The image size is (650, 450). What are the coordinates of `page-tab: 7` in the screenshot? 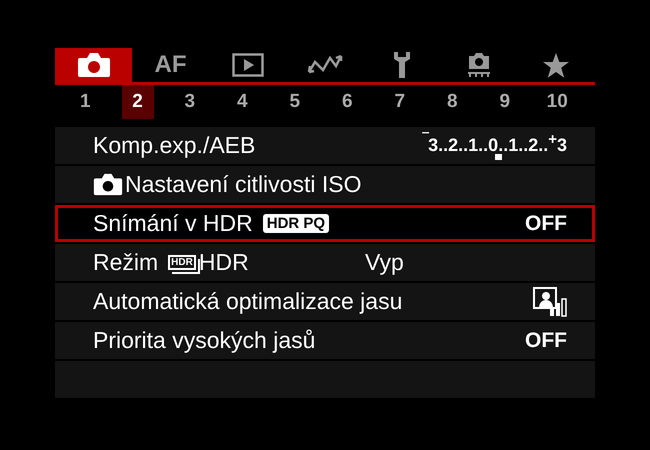 It's located at (400, 102).